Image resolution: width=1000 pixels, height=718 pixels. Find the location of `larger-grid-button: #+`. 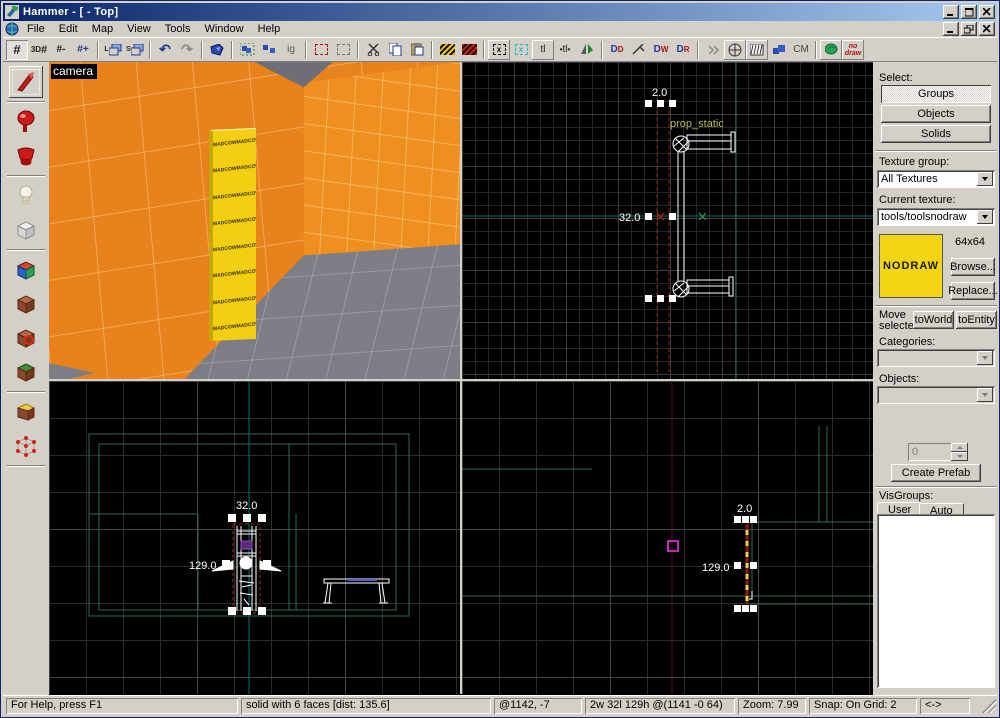

larger-grid-button: #+ is located at coordinates (83, 50).